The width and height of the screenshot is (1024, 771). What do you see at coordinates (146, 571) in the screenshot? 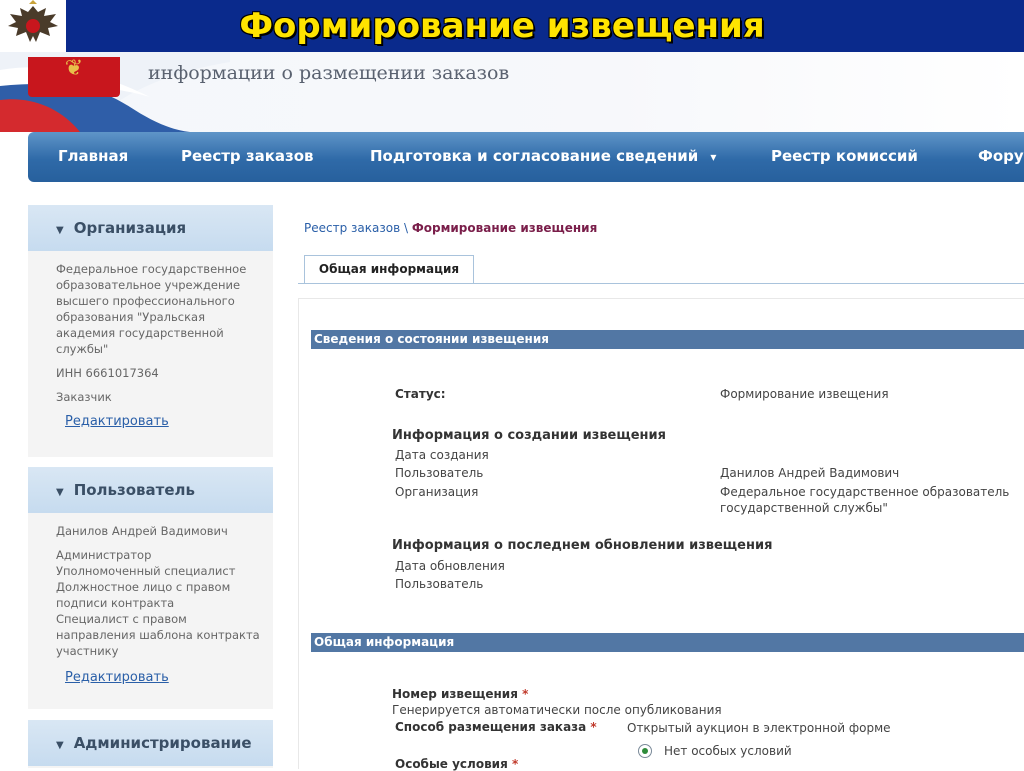
I see `user-role: Уполномоченный специалист` at bounding box center [146, 571].